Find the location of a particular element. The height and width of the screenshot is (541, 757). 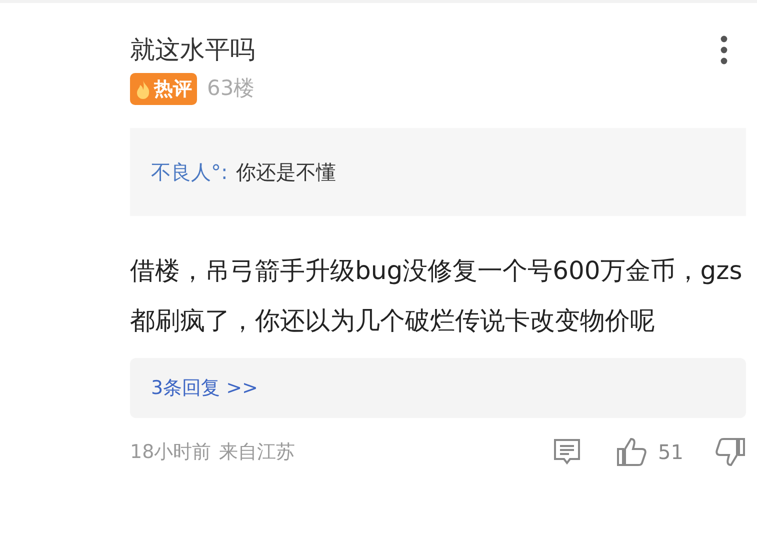

like-count: 51 is located at coordinates (671, 452).